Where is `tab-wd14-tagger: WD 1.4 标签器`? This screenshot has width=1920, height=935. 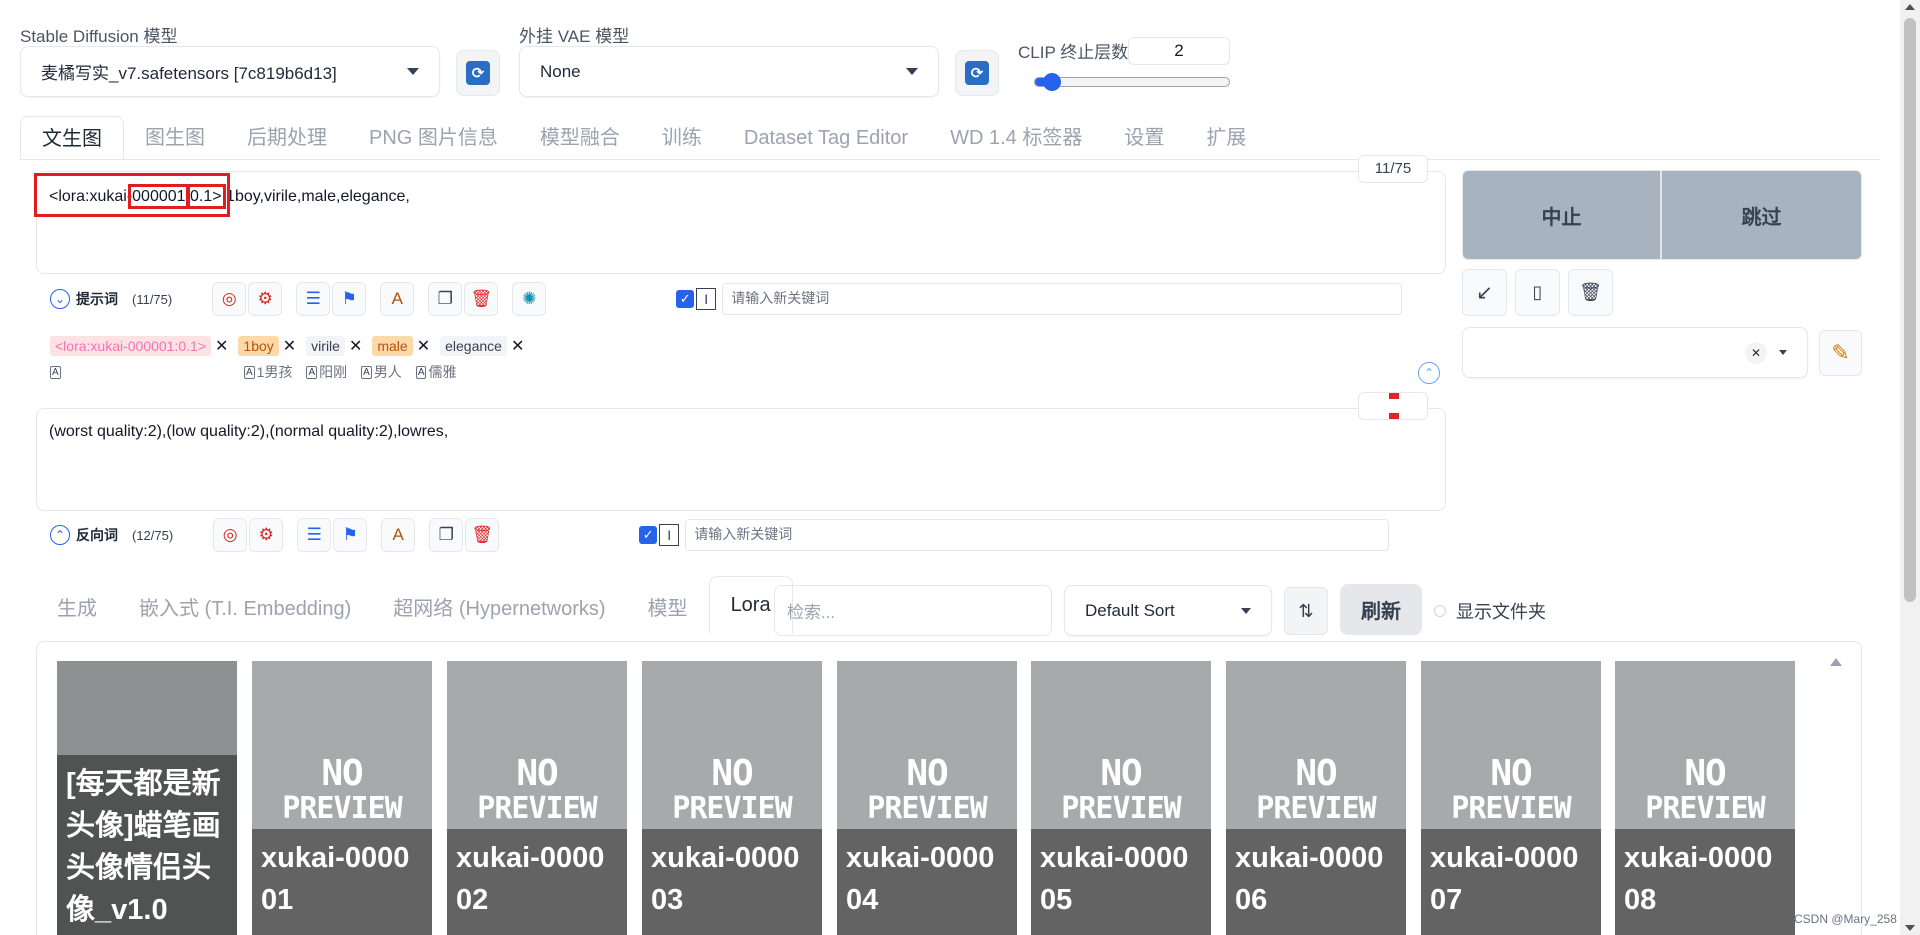
tab-wd14-tagger: WD 1.4 标签器 is located at coordinates (1016, 138).